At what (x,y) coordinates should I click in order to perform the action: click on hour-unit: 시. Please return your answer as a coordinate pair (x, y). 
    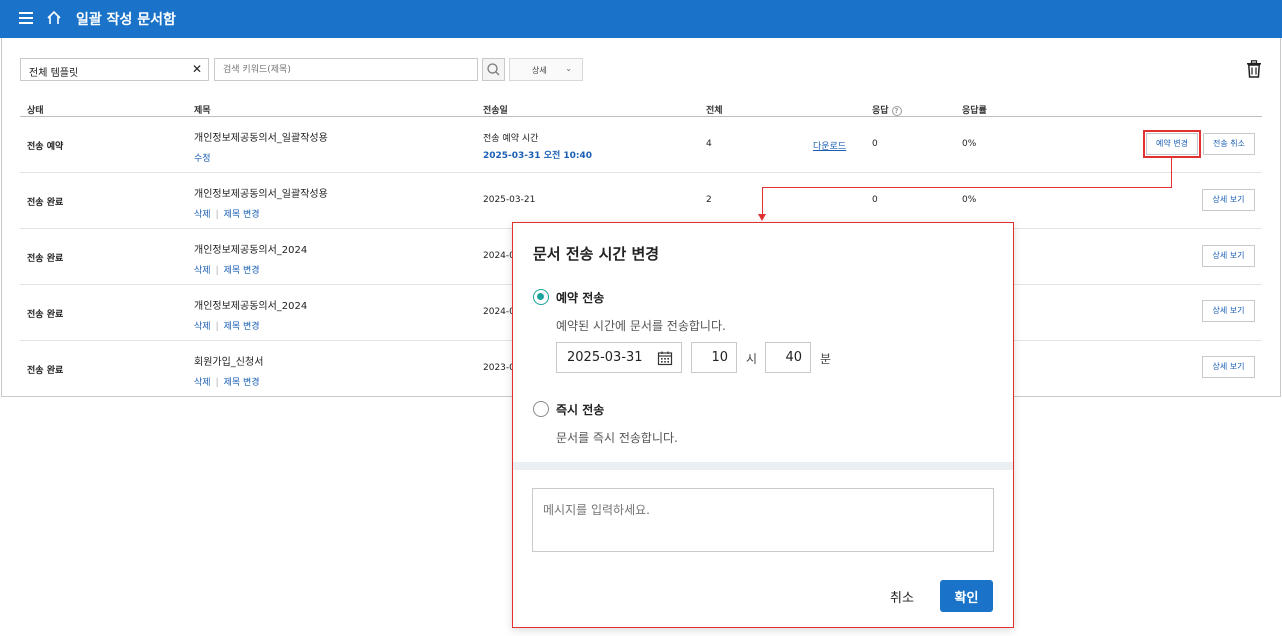
    Looking at the image, I should click on (752, 359).